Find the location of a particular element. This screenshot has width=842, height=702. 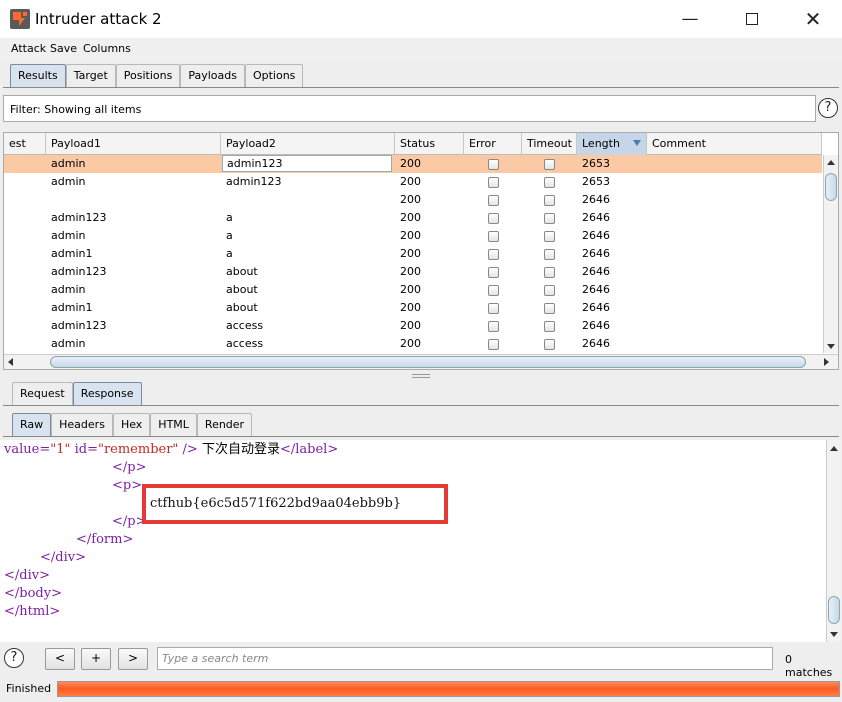

response-vertical-scrollbar is located at coordinates (833, 541).